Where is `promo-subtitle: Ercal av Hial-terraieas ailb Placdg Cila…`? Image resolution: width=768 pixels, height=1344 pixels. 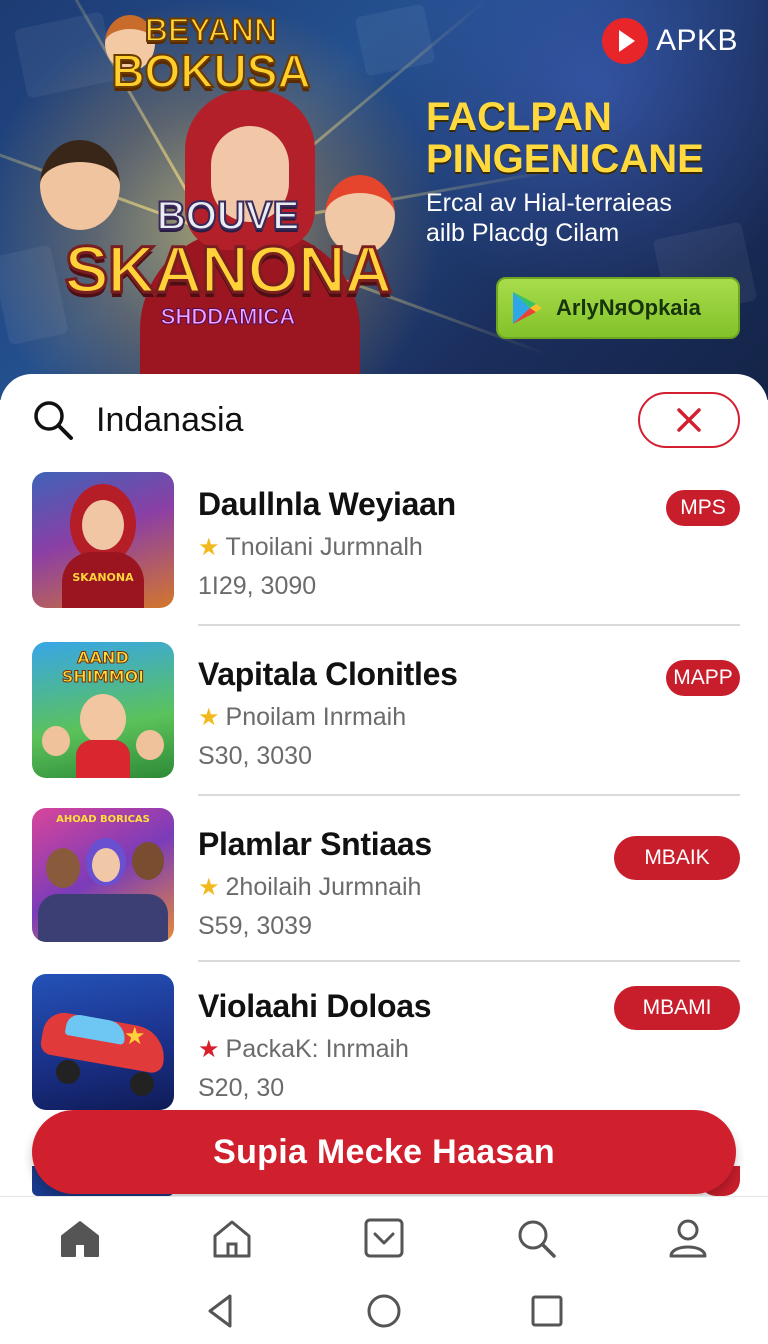
promo-subtitle: Ercal av Hial-terraieas ailb Placdg Cila… is located at coordinates (591, 218).